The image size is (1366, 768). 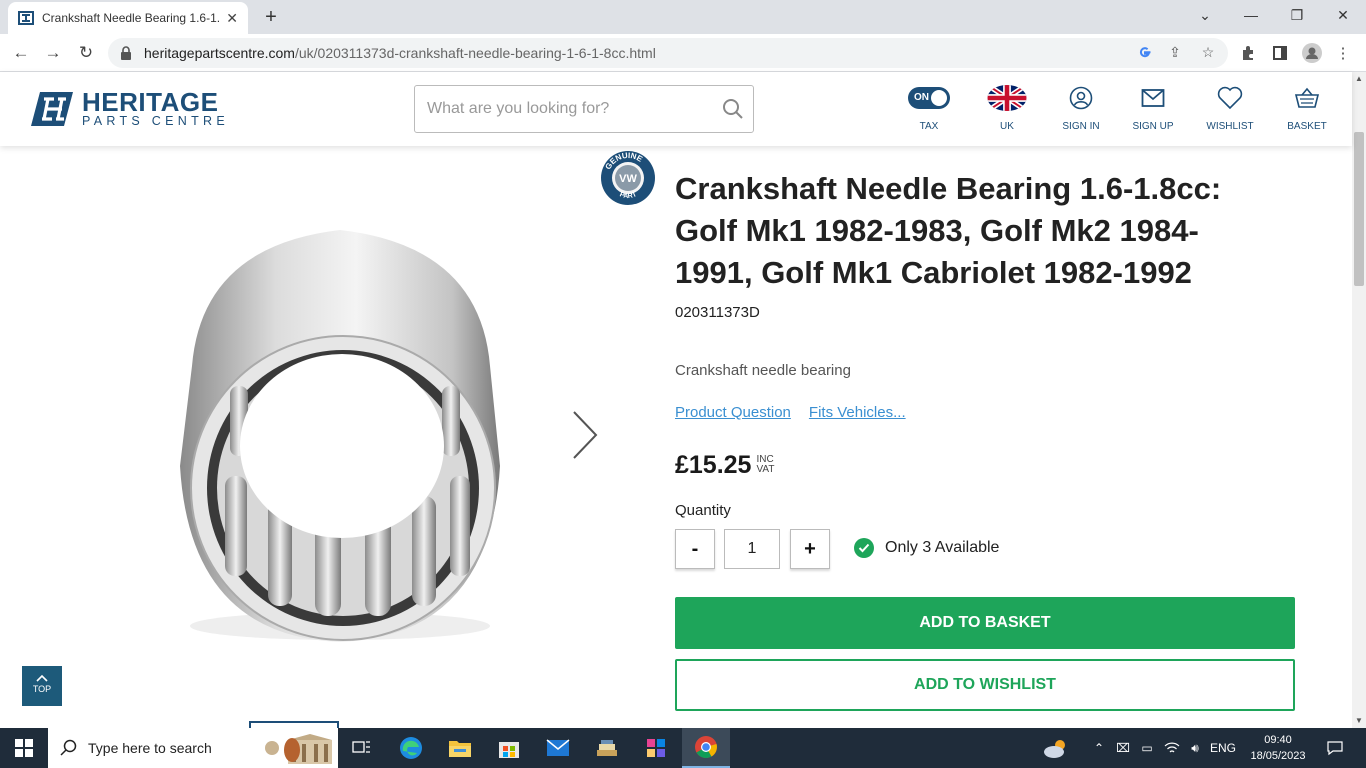 I want to click on next-image-chevron-icon, so click(x=585, y=435).